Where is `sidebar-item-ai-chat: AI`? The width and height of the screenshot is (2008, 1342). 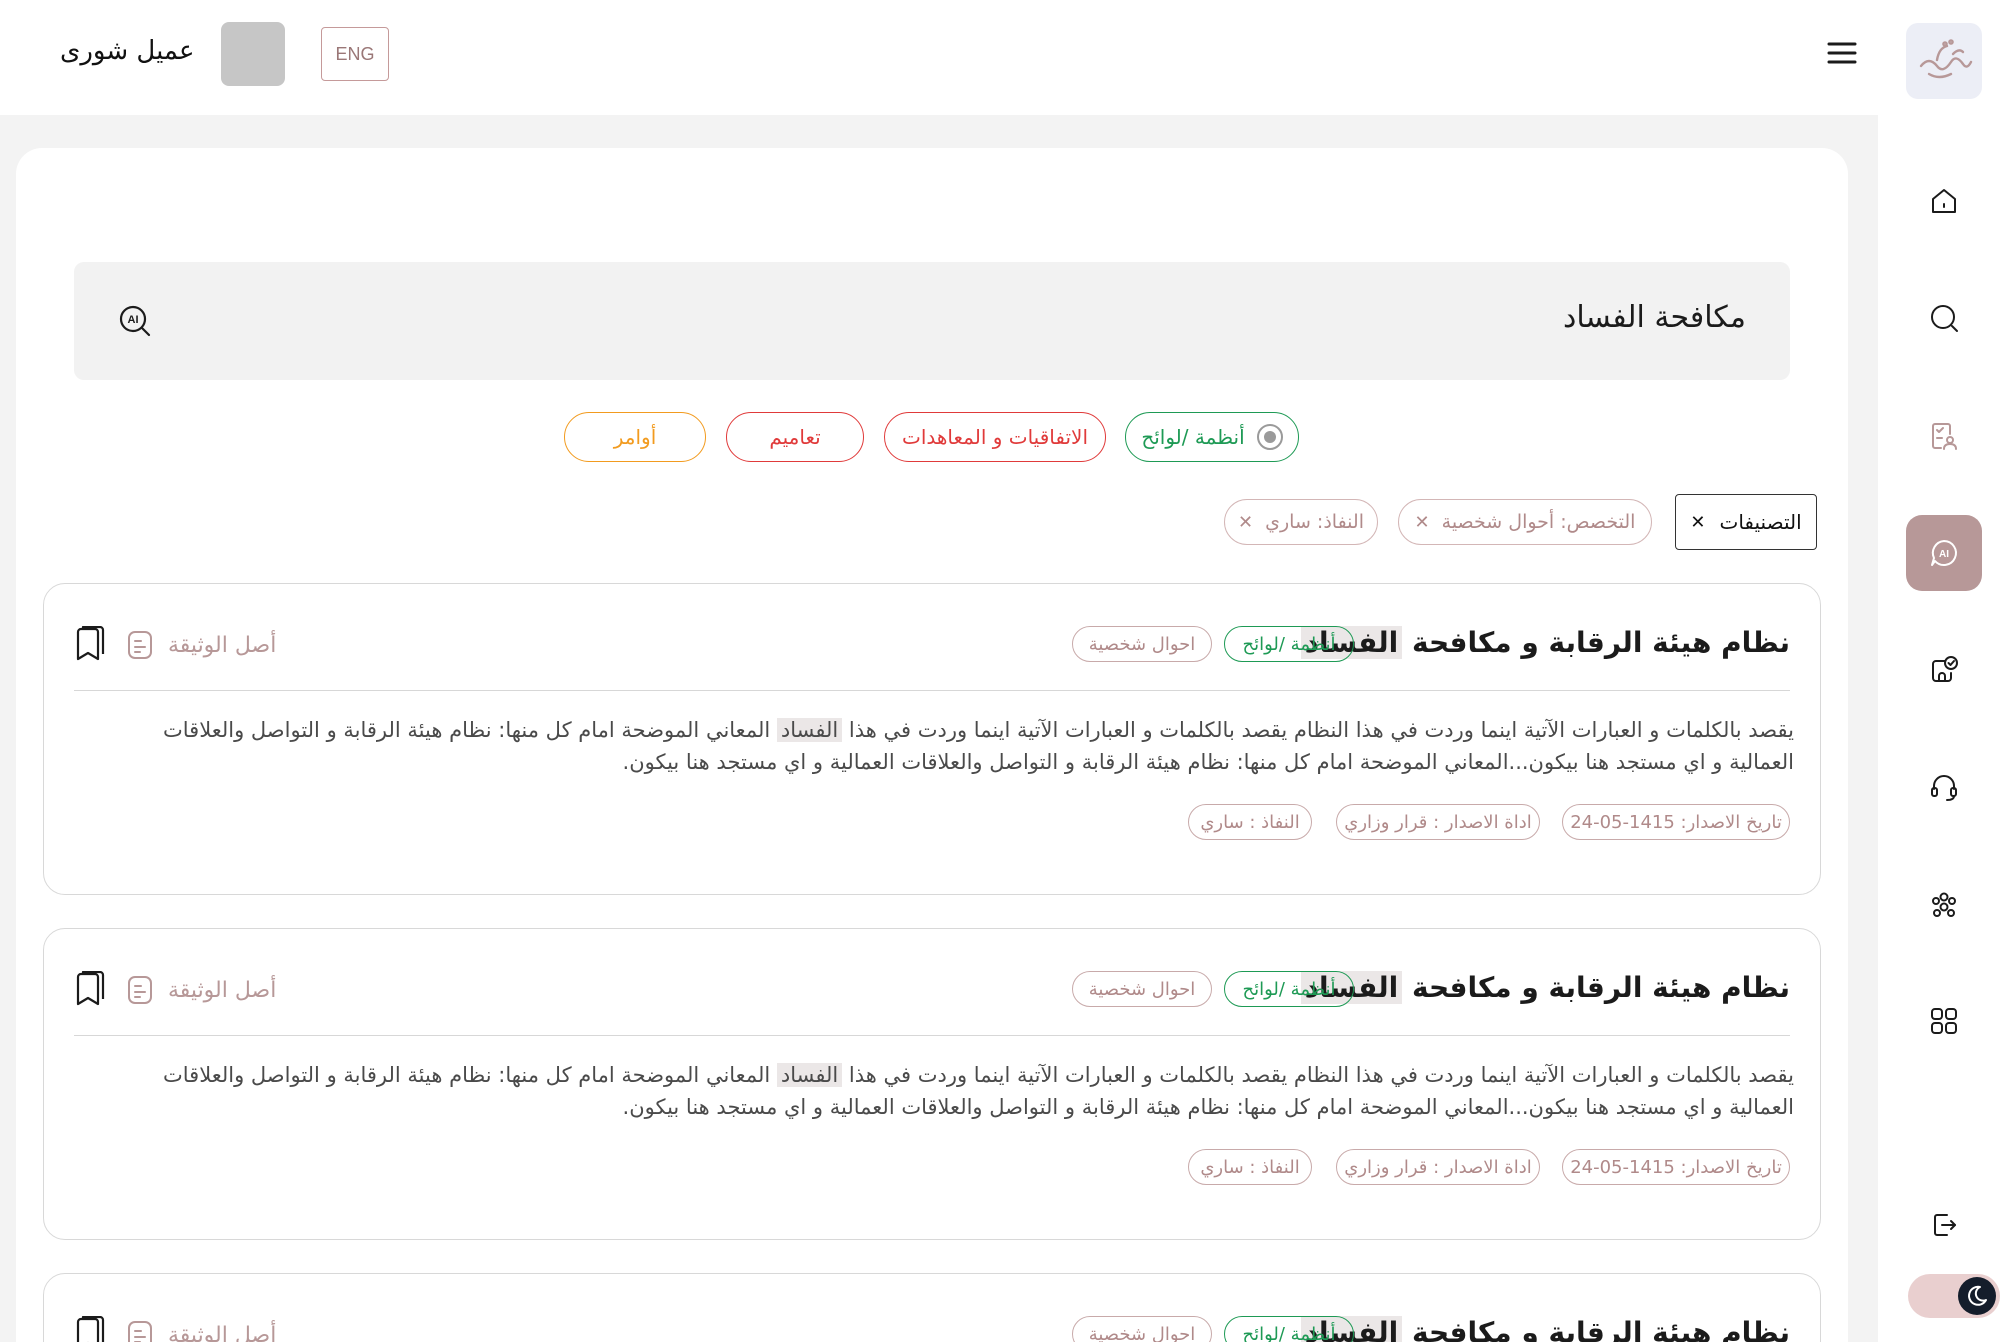
sidebar-item-ai-chat: AI is located at coordinates (1944, 553).